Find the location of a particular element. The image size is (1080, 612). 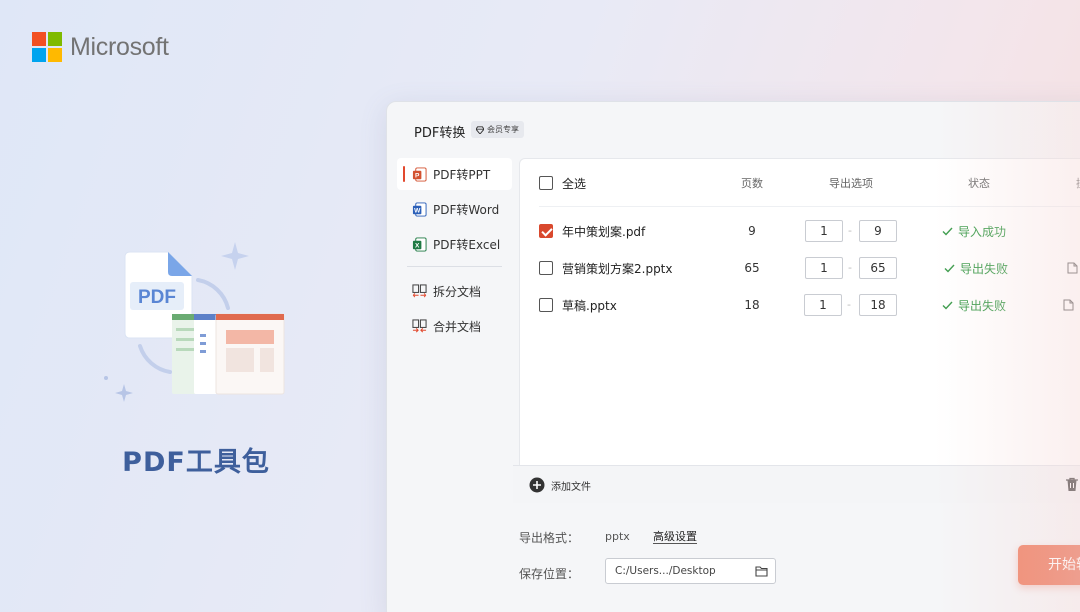

sidebar-item-label: 合并文档 is located at coordinates (457, 326).